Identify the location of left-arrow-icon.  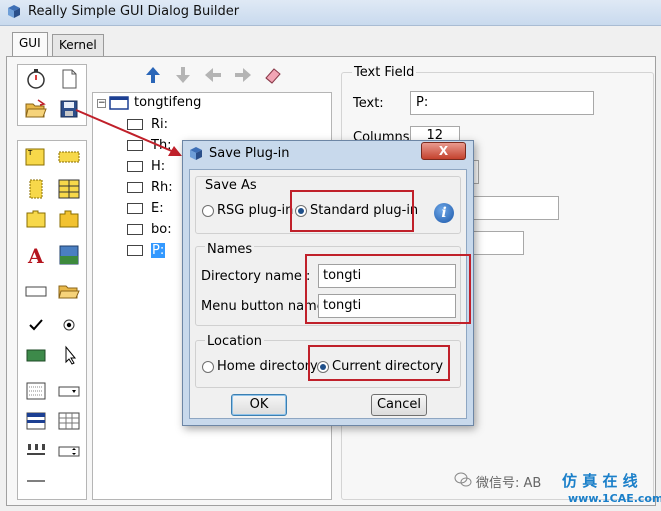
(213, 75).